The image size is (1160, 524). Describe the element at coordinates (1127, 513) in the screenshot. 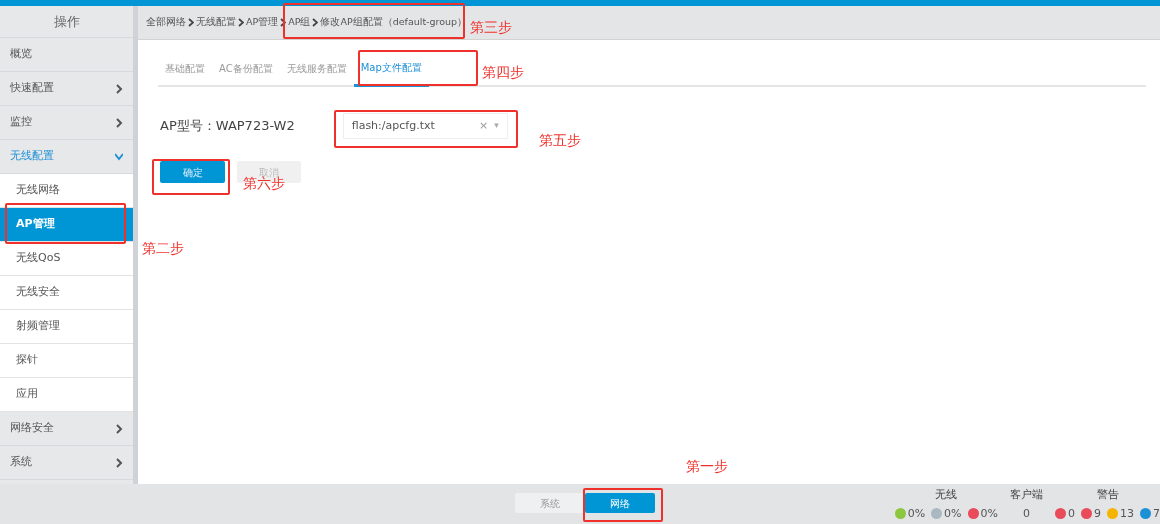

I see `status-value: 13` at that location.